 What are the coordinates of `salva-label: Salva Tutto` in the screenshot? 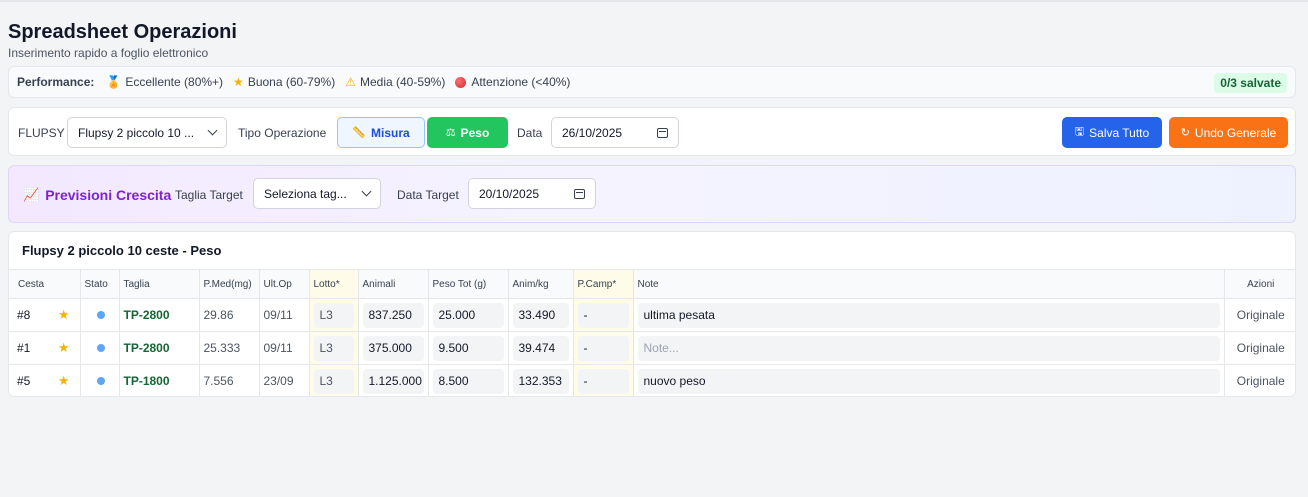 It's located at (1119, 132).